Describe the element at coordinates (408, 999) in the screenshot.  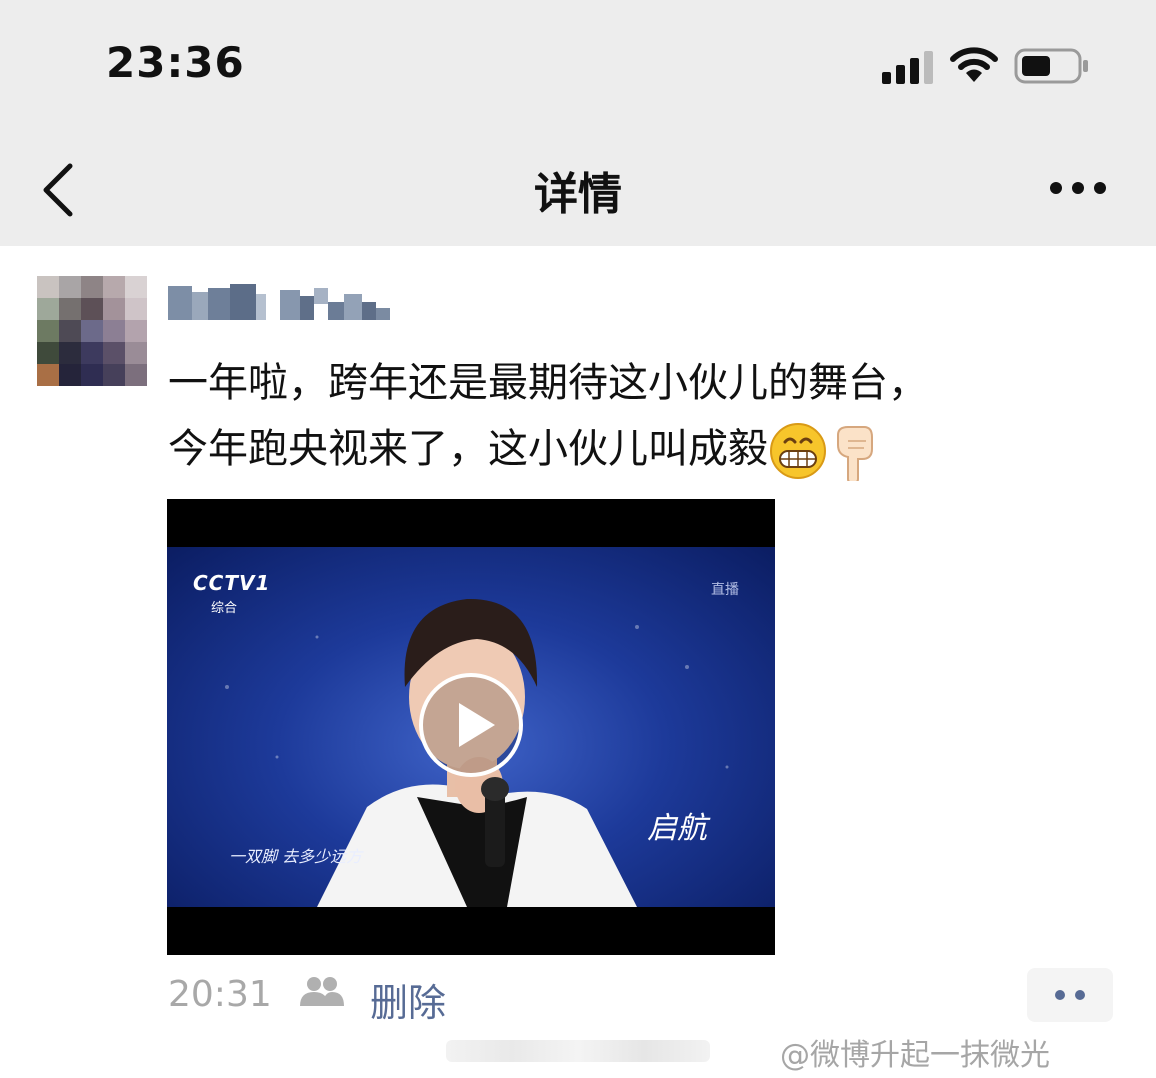
I see `delete-button: 删除` at that location.